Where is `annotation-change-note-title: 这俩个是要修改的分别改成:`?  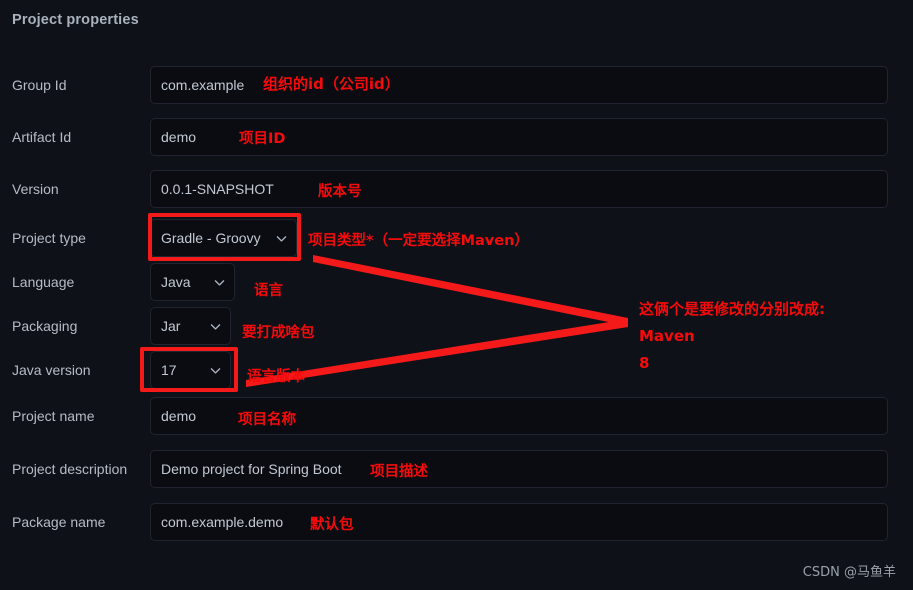 annotation-change-note-title: 这俩个是要修改的分别改成: is located at coordinates (732, 309).